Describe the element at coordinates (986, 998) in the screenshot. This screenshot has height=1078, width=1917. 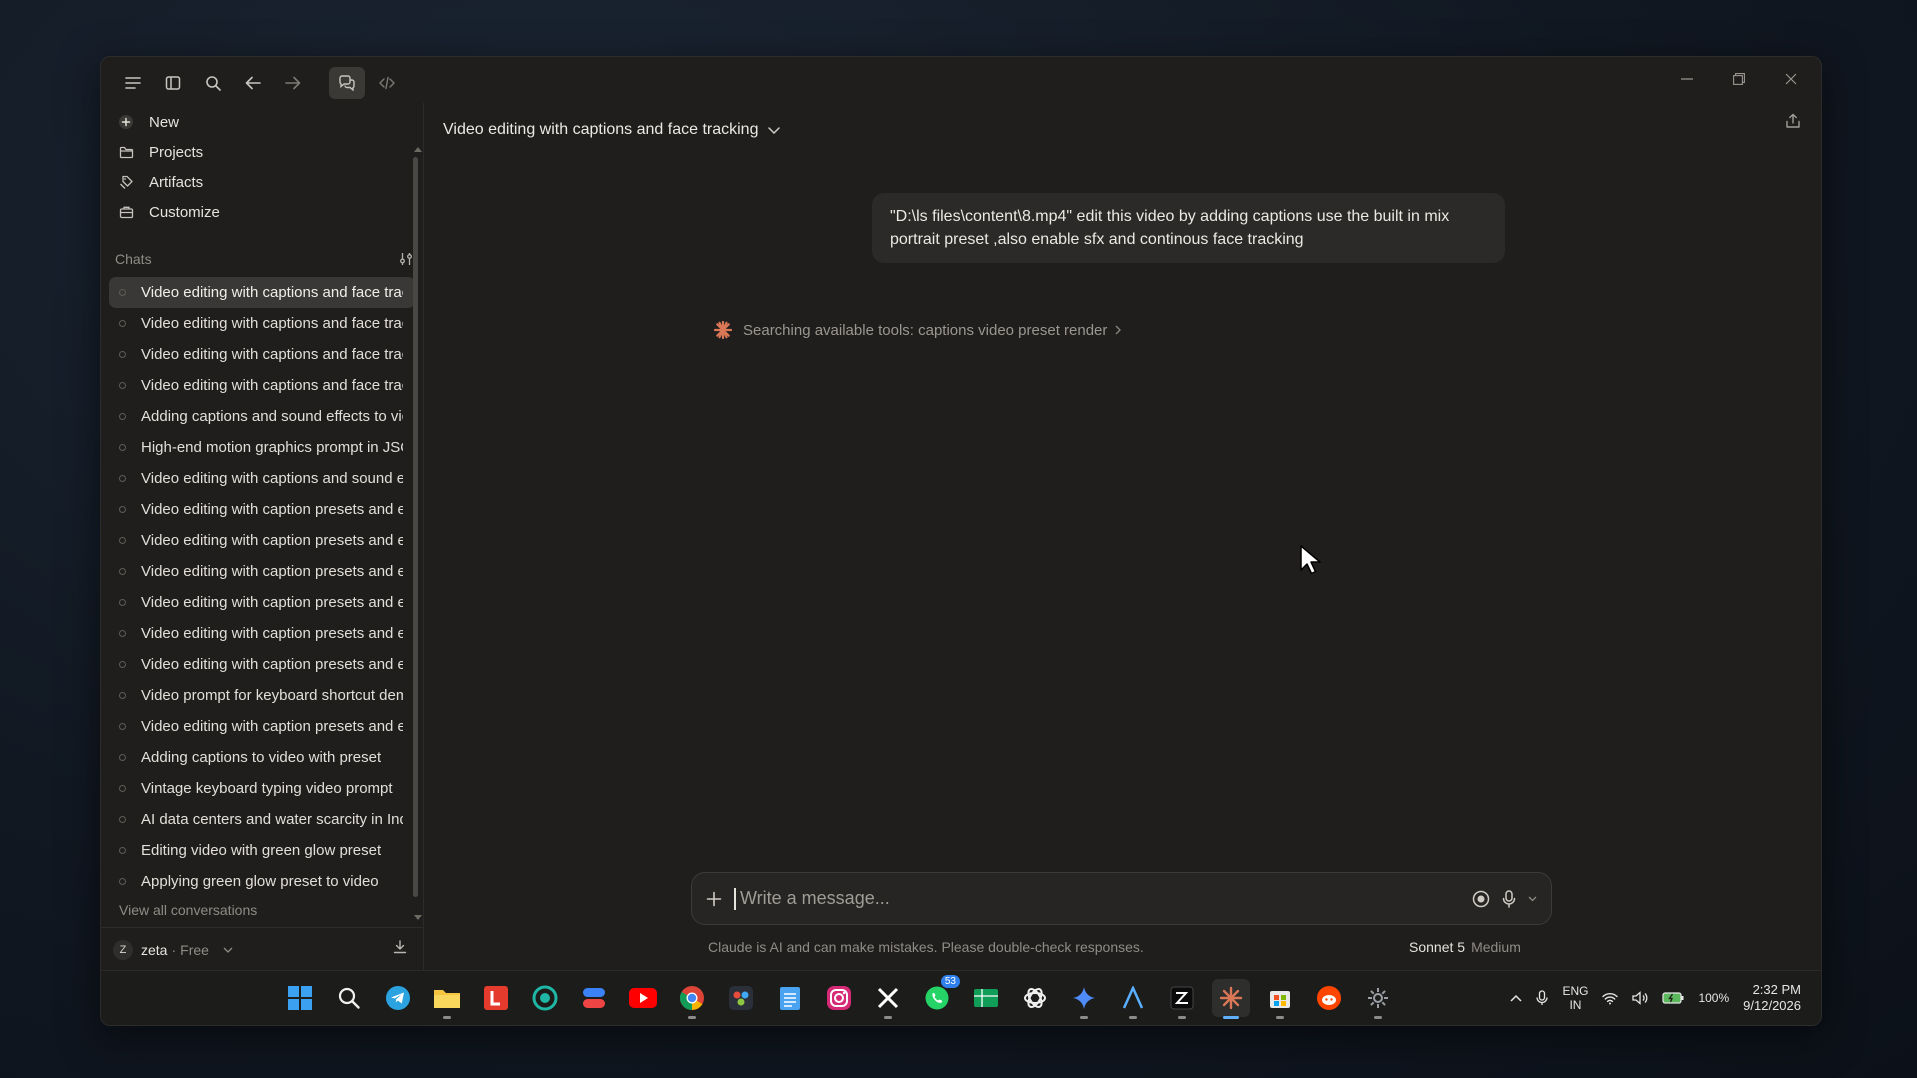
I see `taskbar-sheets` at that location.